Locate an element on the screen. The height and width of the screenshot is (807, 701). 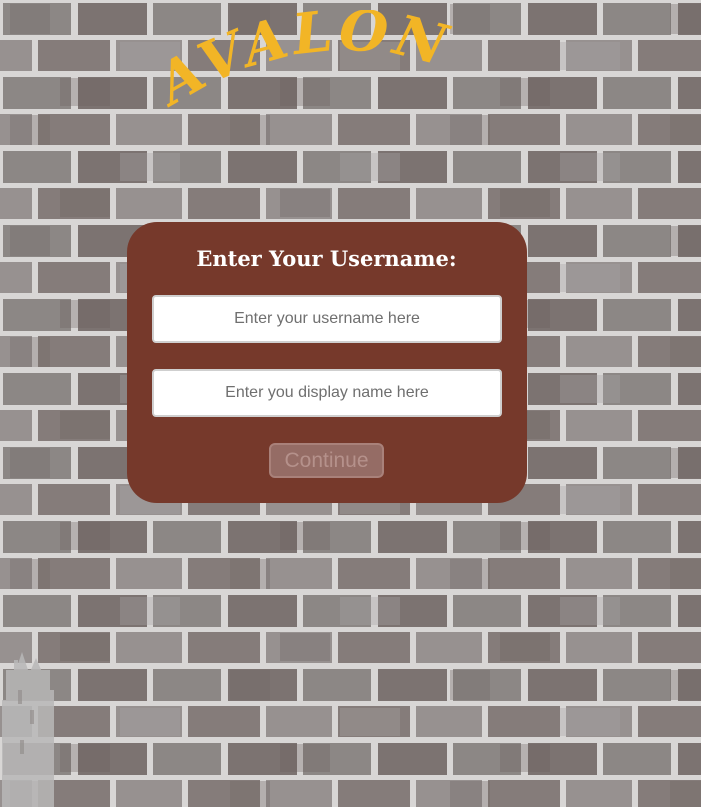
avalon-logo: AVALON is located at coordinates (308, 65).